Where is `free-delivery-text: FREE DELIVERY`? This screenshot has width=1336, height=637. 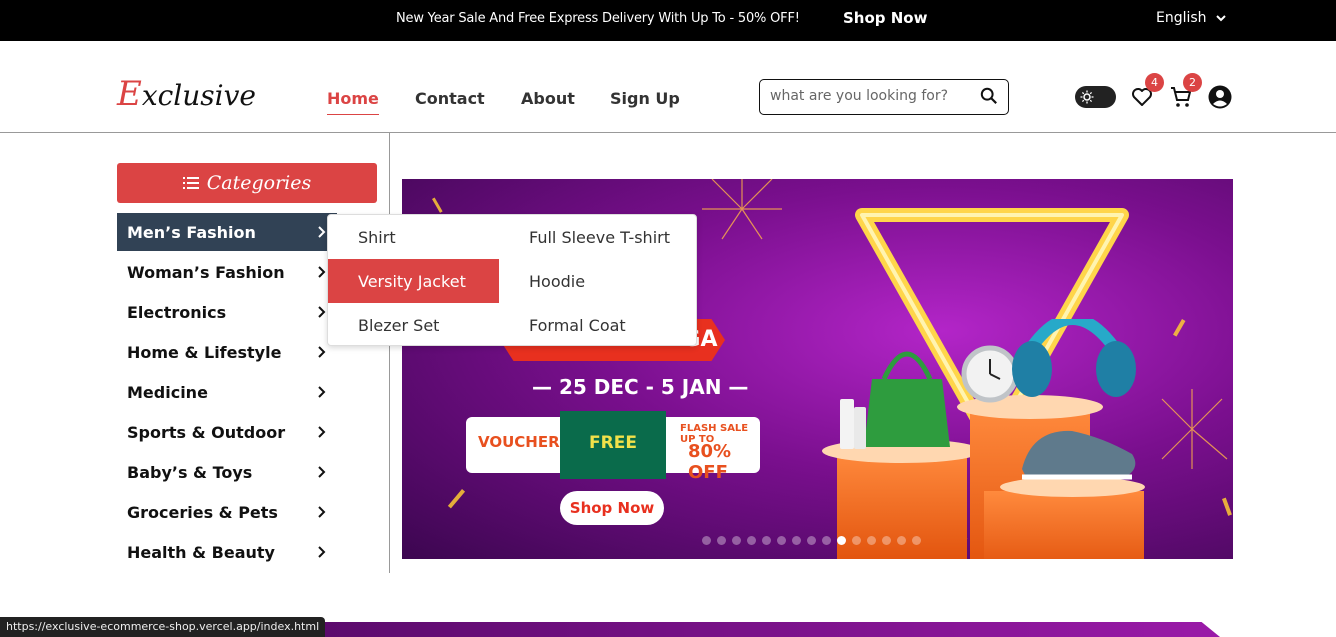 free-delivery-text: FREE DELIVERY is located at coordinates (613, 464).